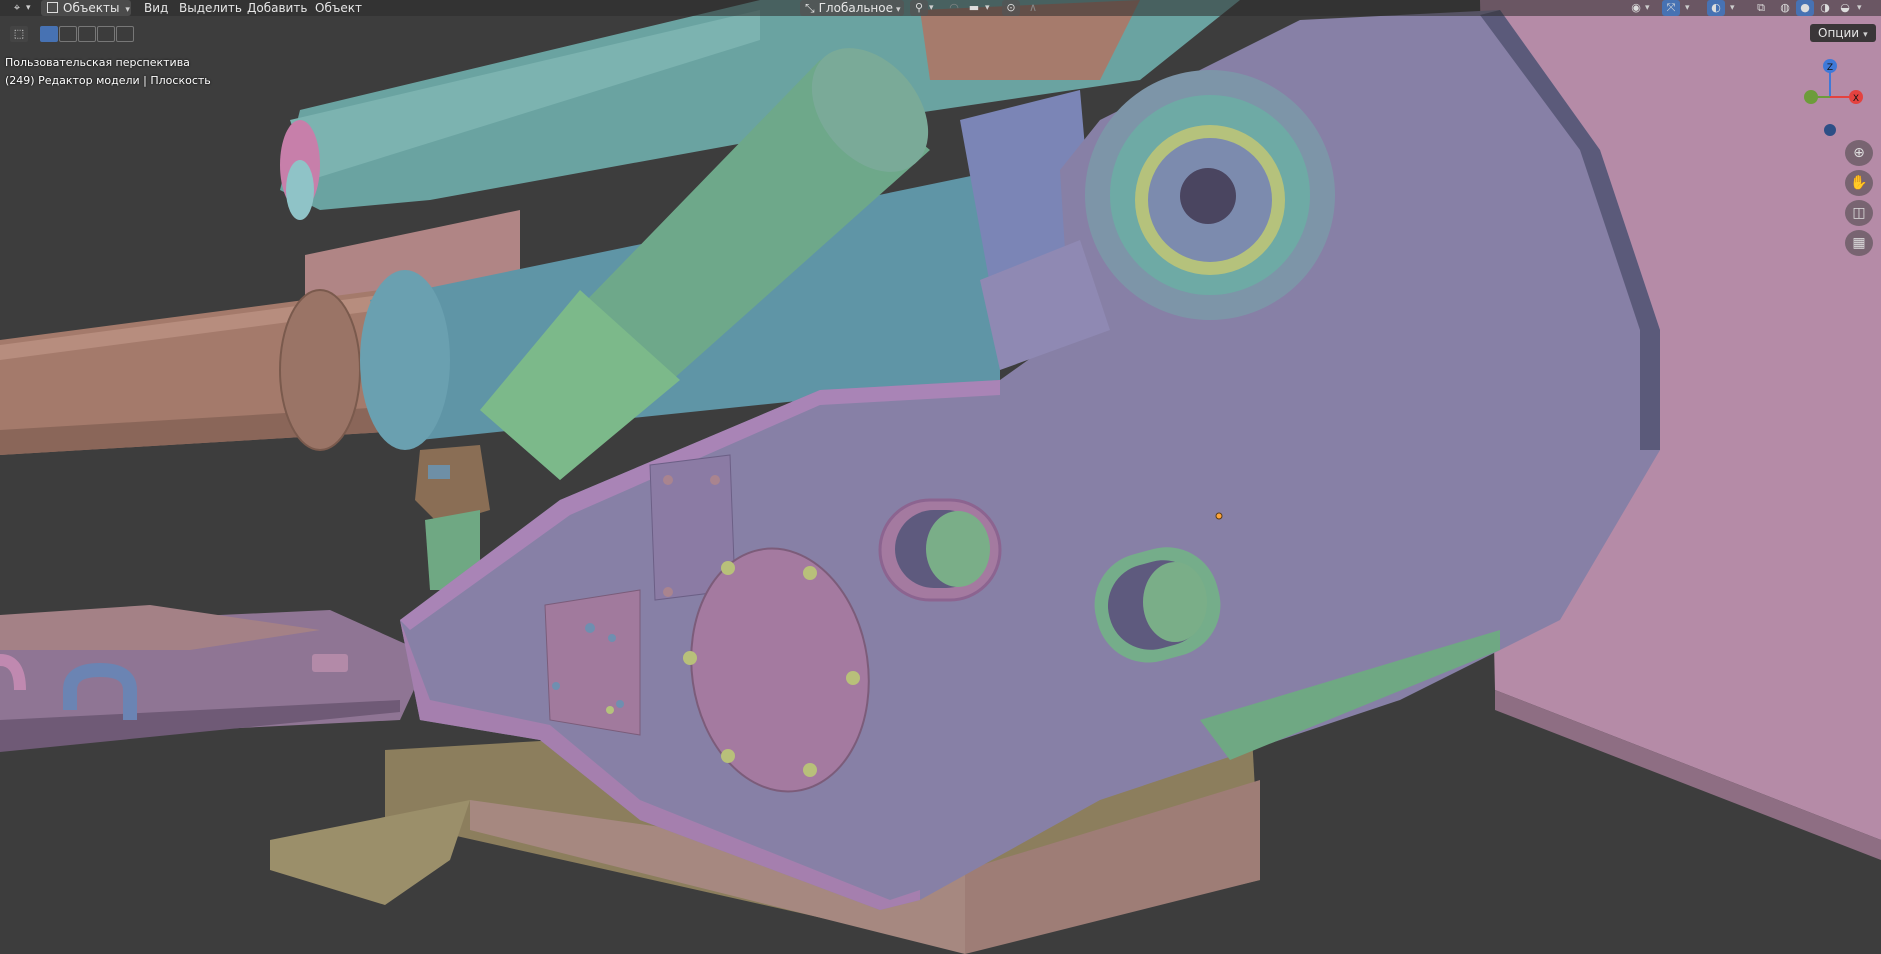  I want to click on menu-object: Объект, so click(338, 8).